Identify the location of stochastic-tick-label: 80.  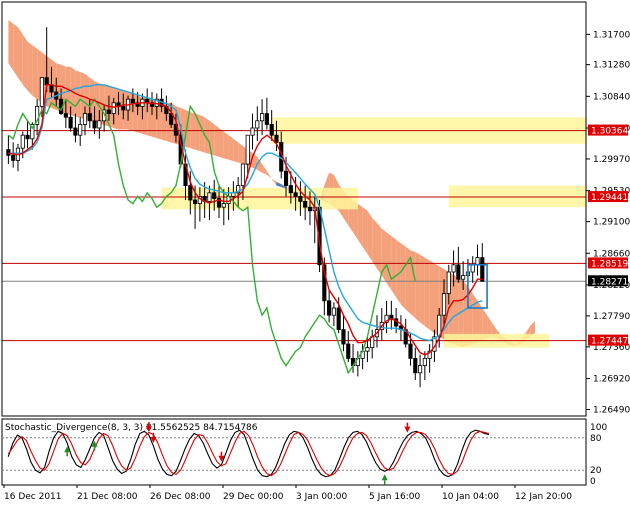
(596, 439).